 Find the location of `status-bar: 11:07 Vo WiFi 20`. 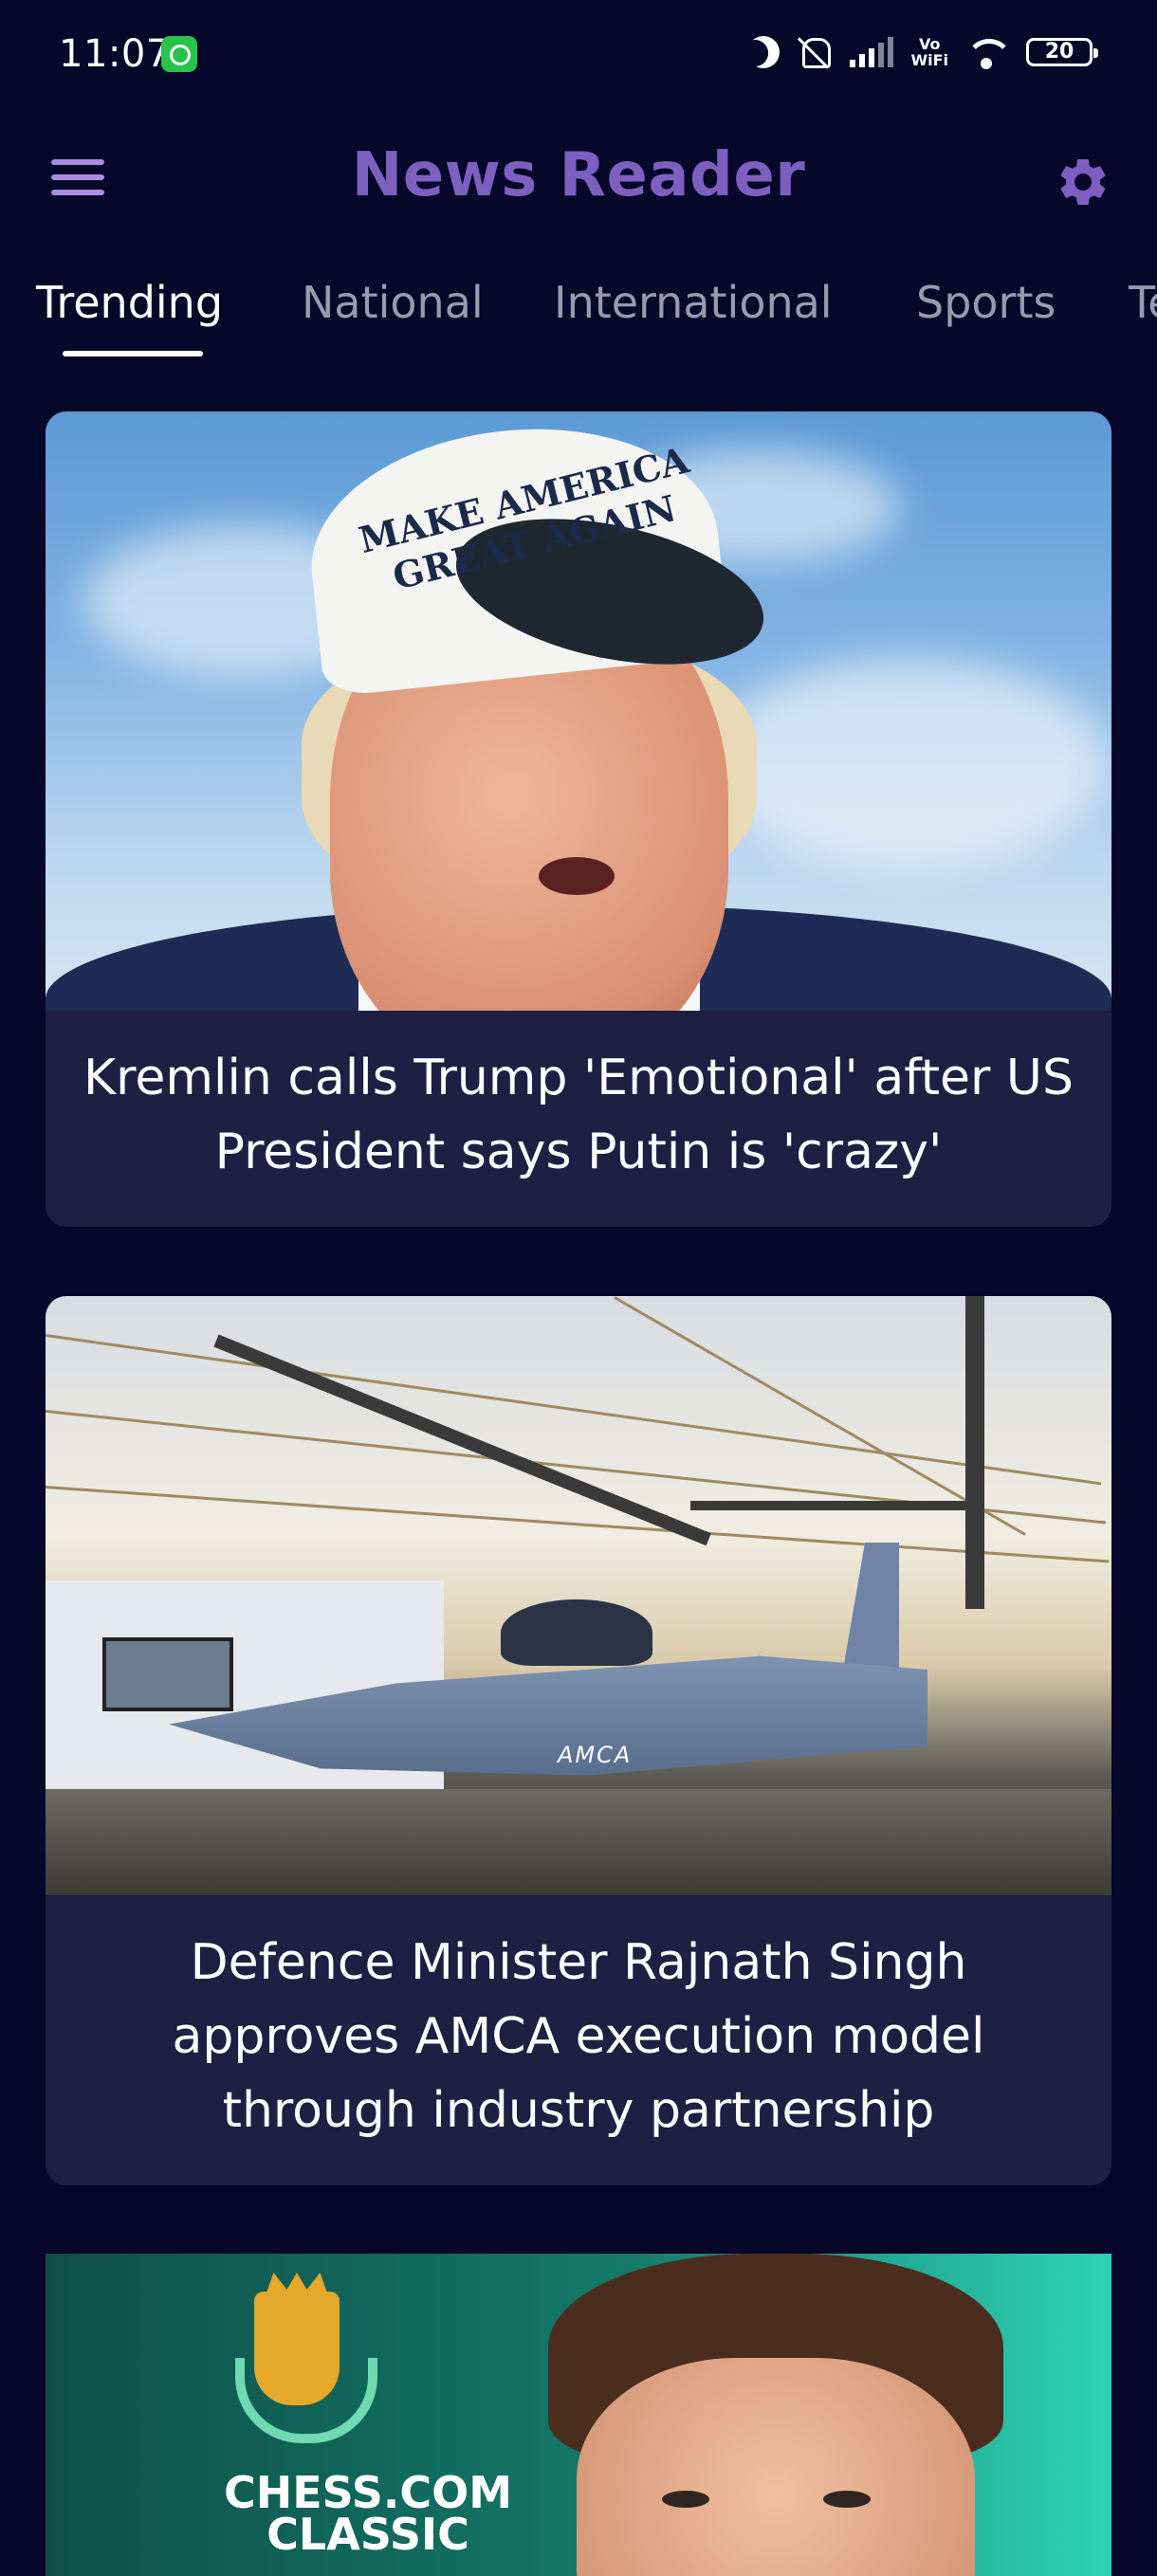

status-bar: 11:07 Vo WiFi 20 is located at coordinates (578, 56).